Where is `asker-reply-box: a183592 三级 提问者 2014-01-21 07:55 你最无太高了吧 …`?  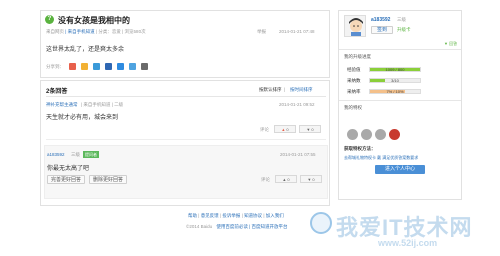
asker-reply-box: a183592 三级 提问者 2014-01-21 07:55 你最无太高了吧 … is located at coordinates (186, 172).